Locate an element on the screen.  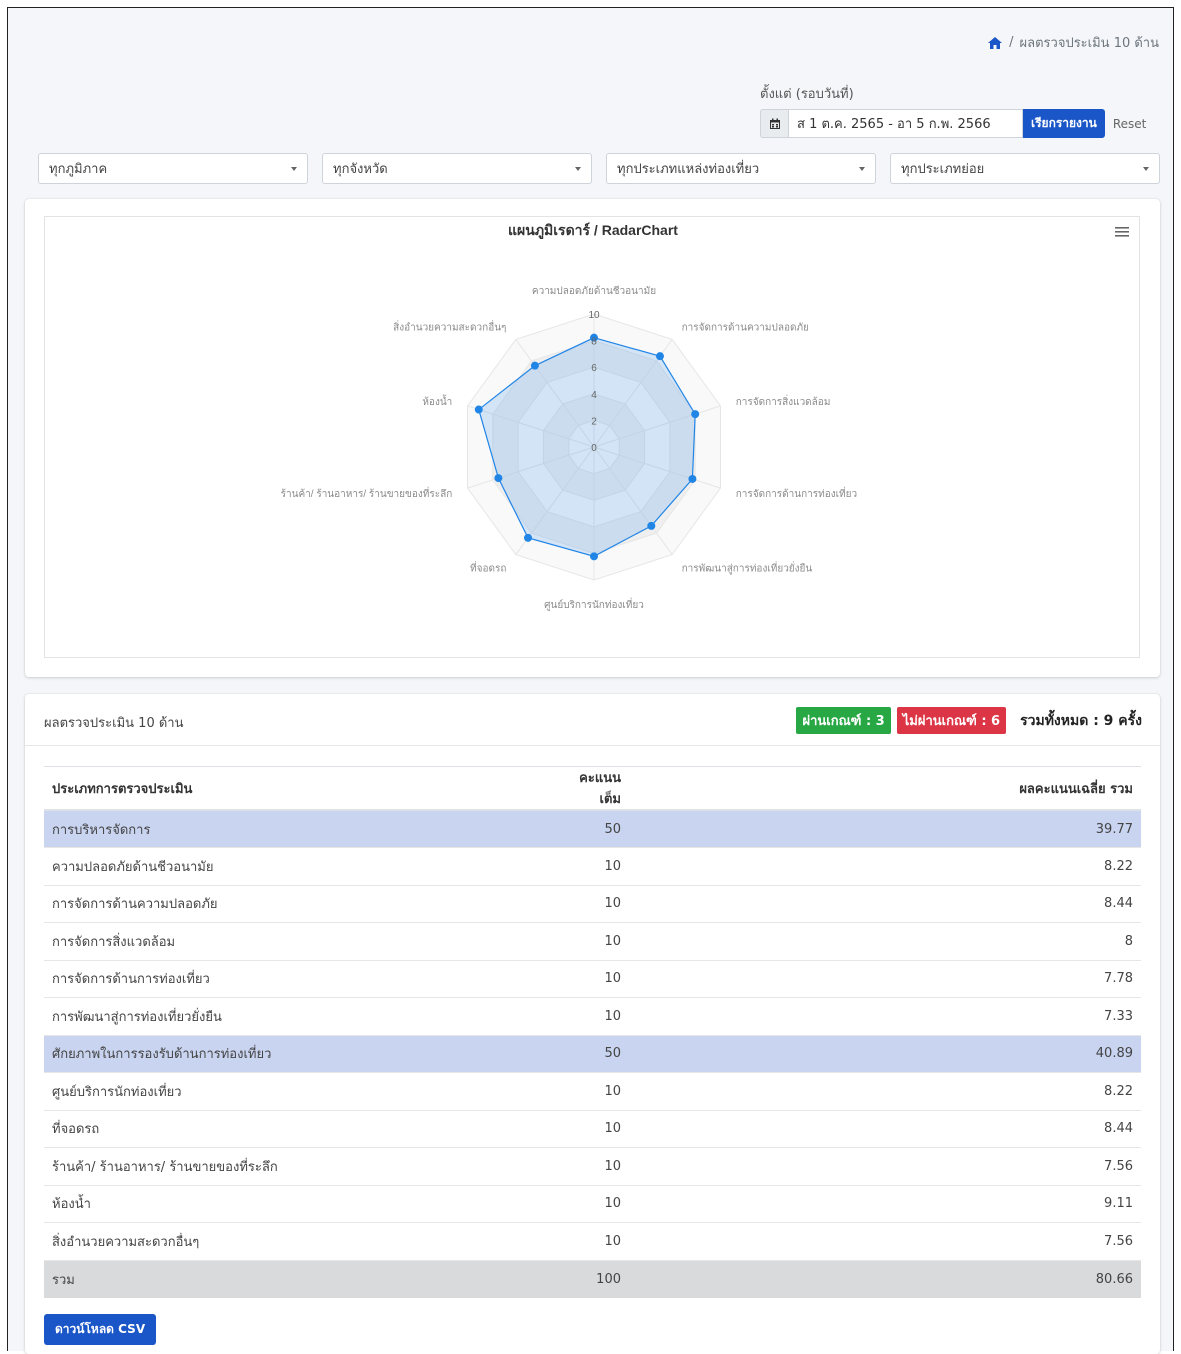
table-row: การจัดการด้านความปลอดภัย 10 8.44 is located at coordinates (592, 903).